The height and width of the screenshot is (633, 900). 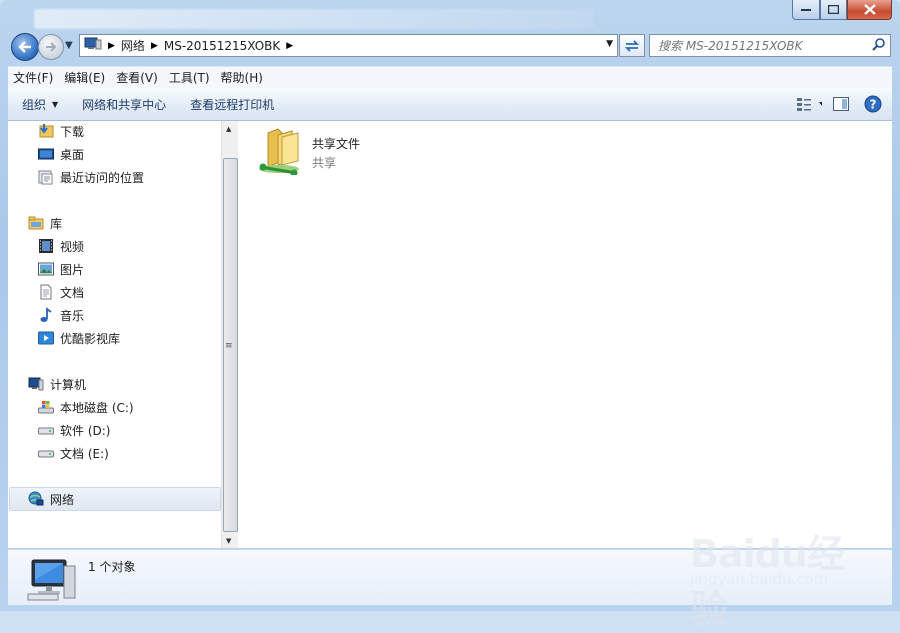 What do you see at coordinates (46, 338) in the screenshot?
I see `youku-icon` at bounding box center [46, 338].